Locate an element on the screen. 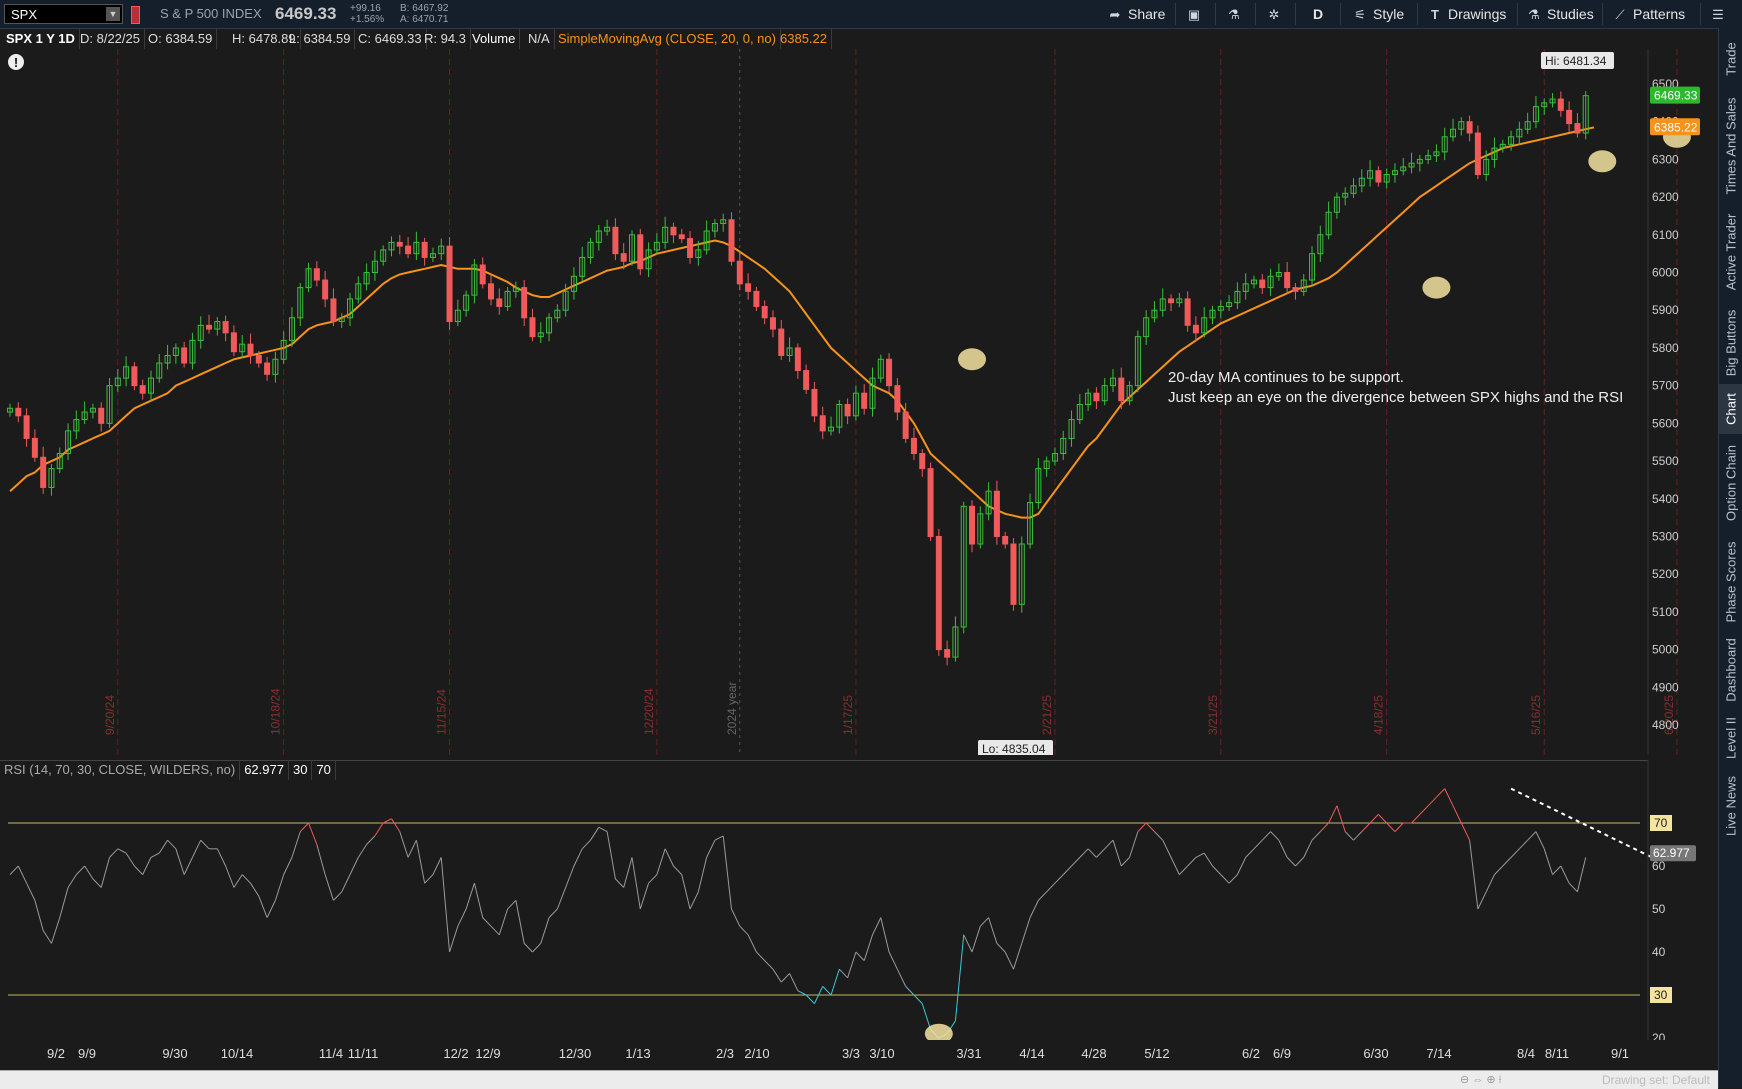  side-tab-level-ii: Level II is located at coordinates (1730, 738).